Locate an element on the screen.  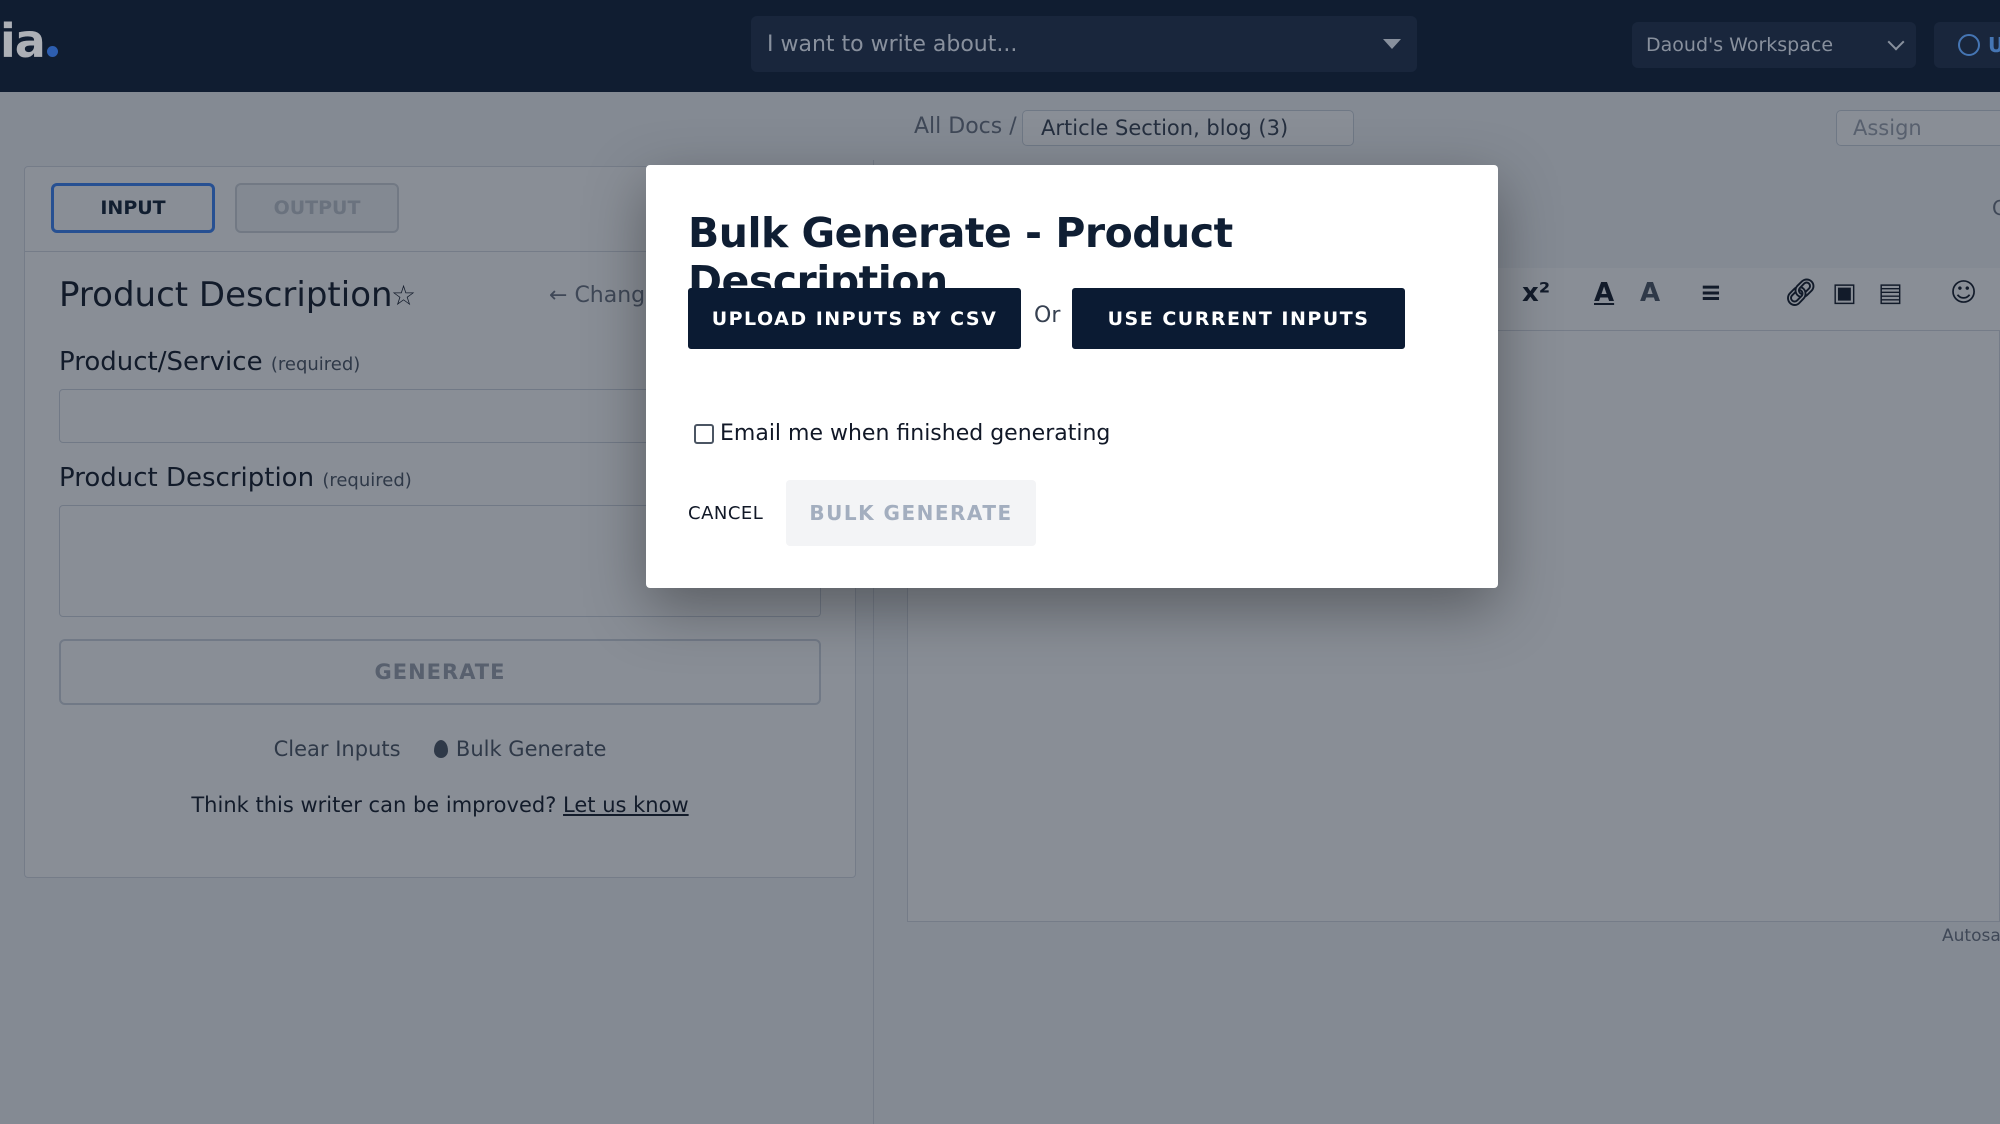
email-option: Email me when finished generating is located at coordinates (902, 433).